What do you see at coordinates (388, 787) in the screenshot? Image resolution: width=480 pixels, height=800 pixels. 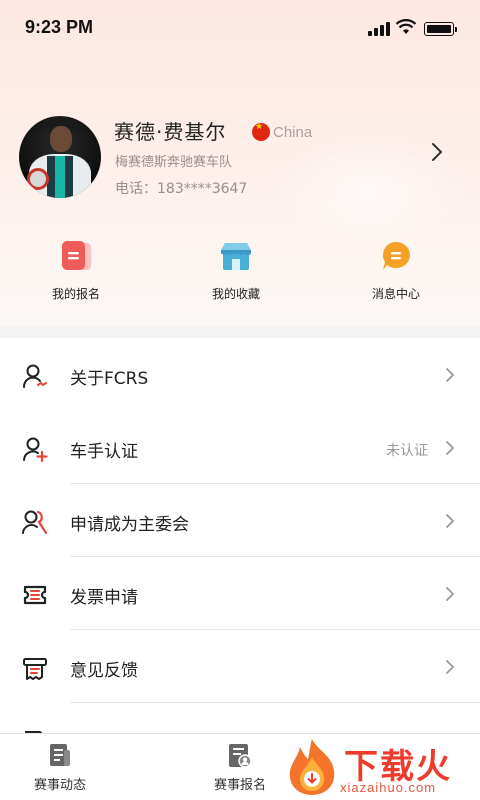 I see `watermark-url: xiazaihuo.com` at bounding box center [388, 787].